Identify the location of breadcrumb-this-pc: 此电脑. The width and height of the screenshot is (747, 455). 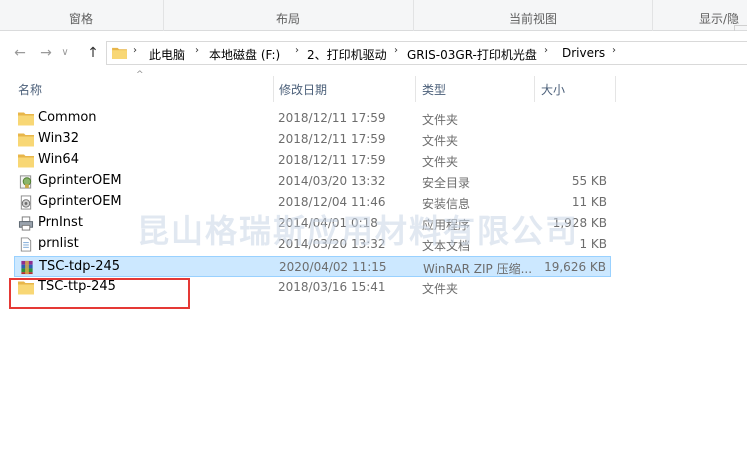
(167, 54).